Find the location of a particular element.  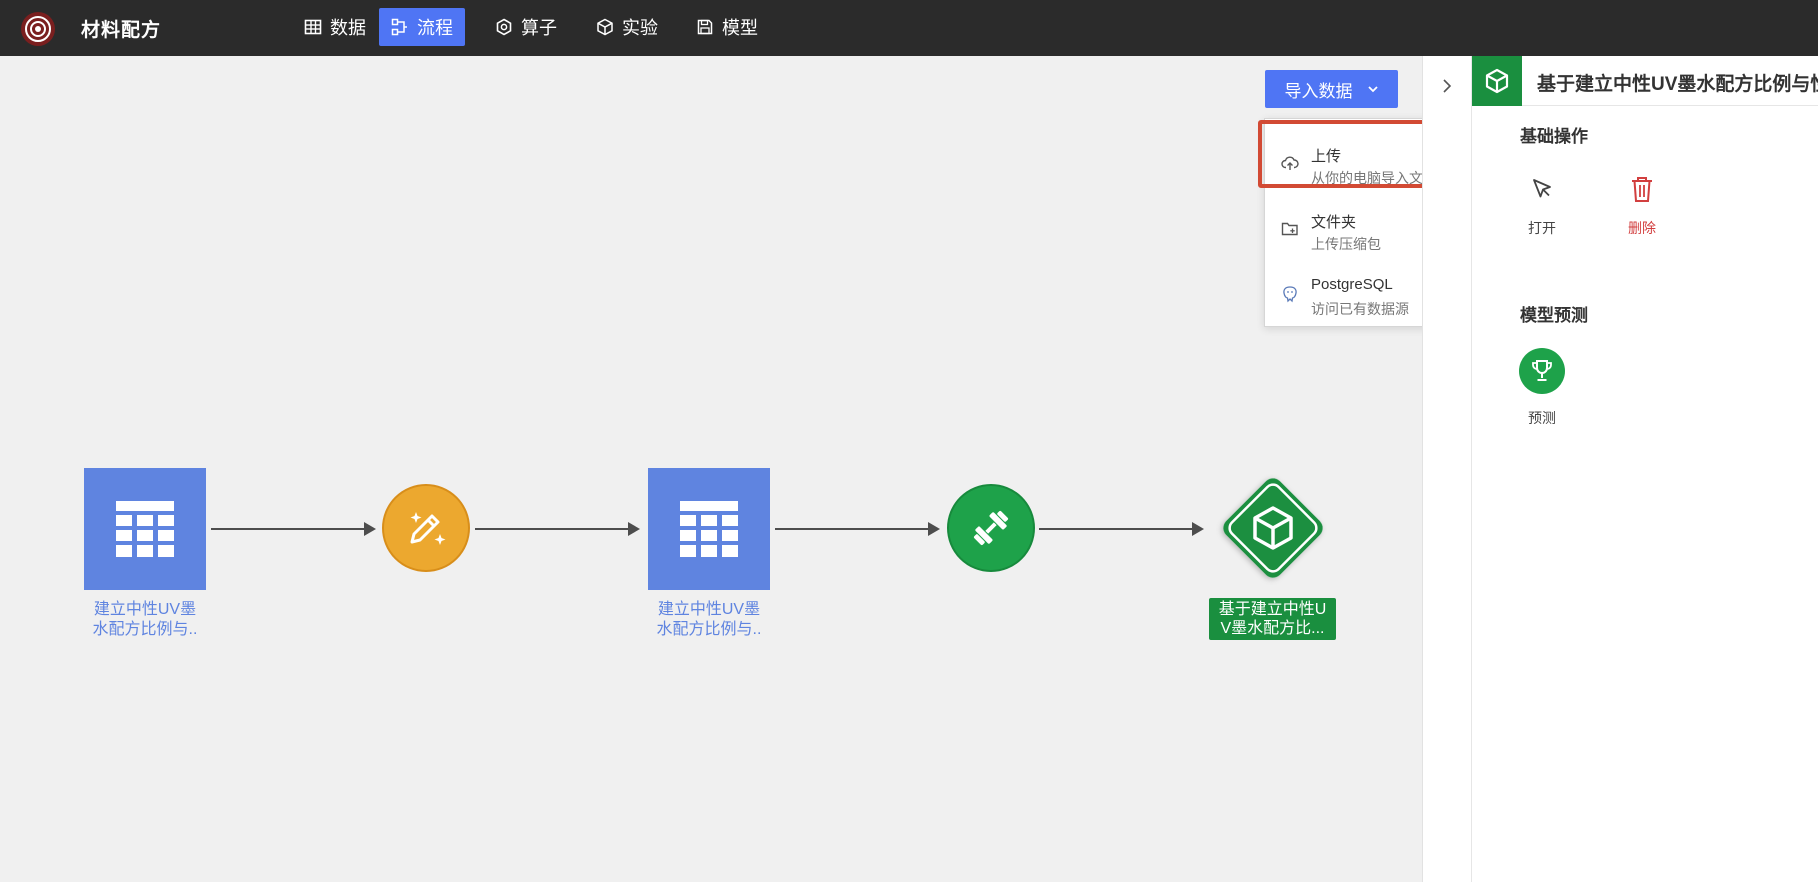

chevron-down-icon is located at coordinates (1372, 89).